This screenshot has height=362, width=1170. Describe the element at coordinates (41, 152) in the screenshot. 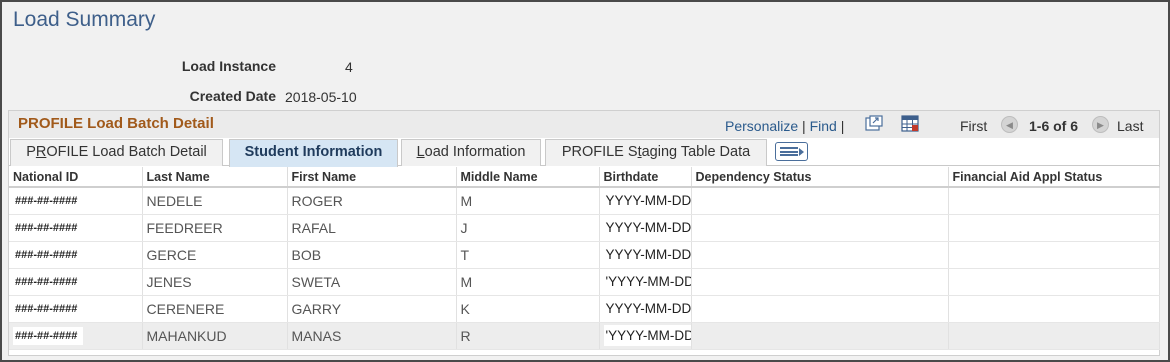

I see `tab-label-accesskey: R` at that location.